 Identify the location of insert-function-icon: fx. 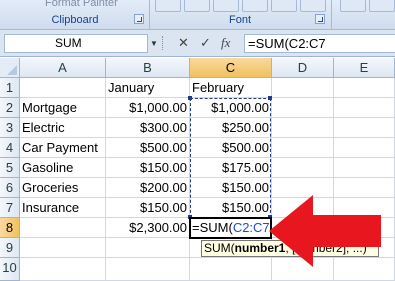
(225, 43).